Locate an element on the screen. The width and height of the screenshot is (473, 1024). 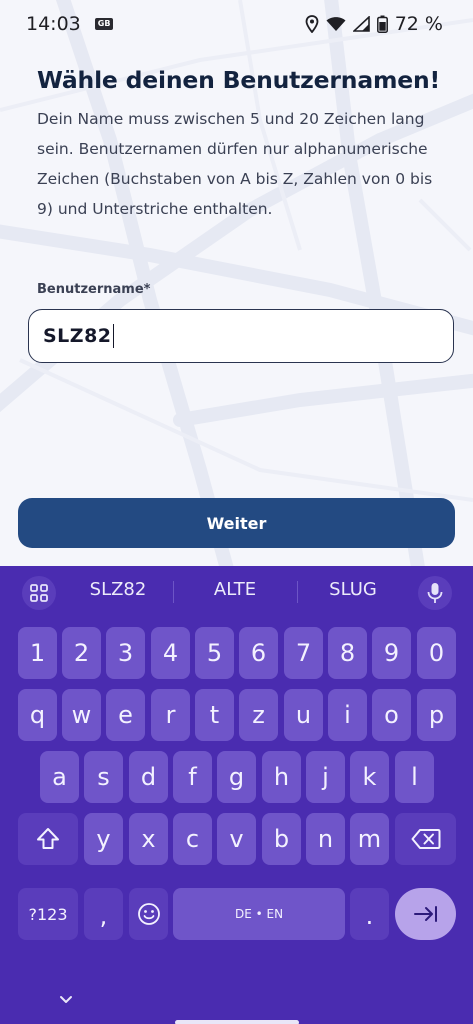
backspace-icon is located at coordinates (425, 839).